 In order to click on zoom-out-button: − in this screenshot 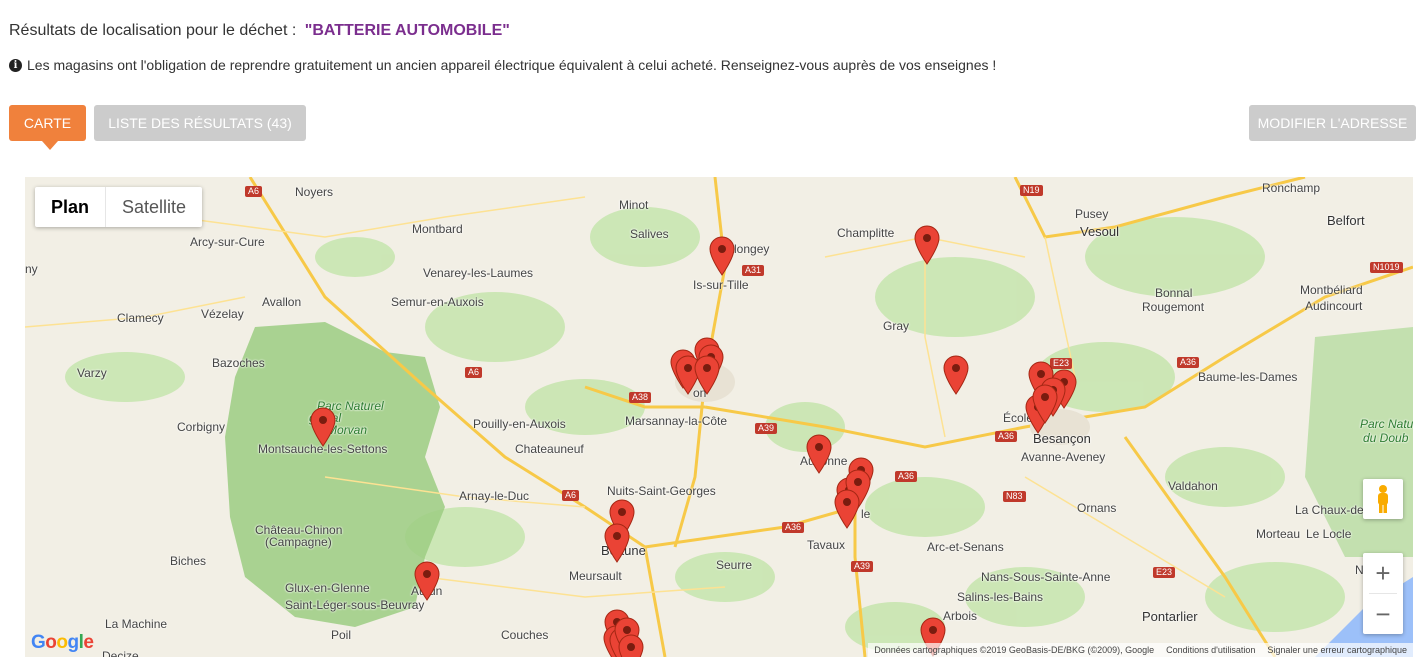, I will do `click(1383, 614)`.